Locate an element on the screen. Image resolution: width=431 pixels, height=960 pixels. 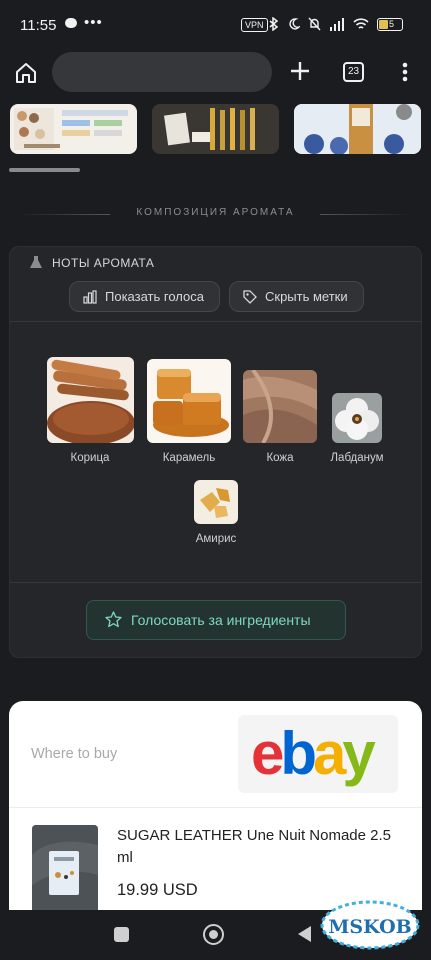
home-button is located at coordinates (213, 934).